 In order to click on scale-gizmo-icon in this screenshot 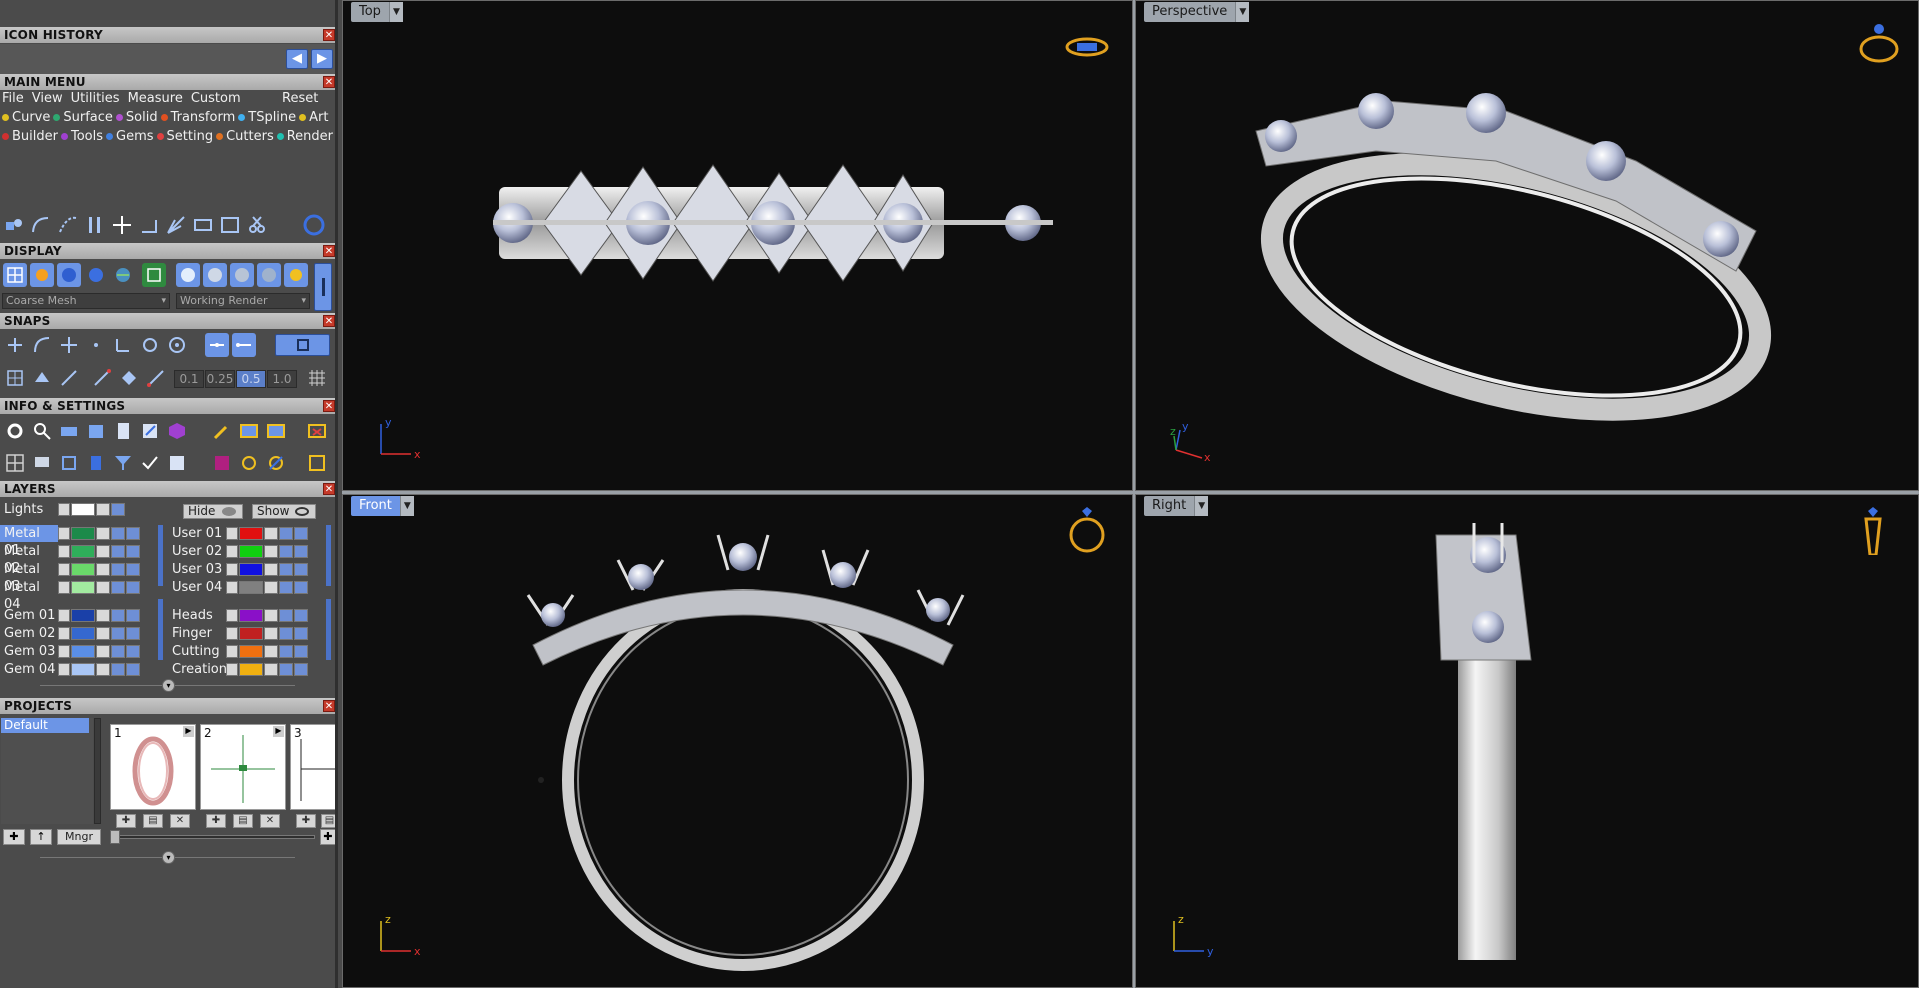, I will do `click(317, 463)`.